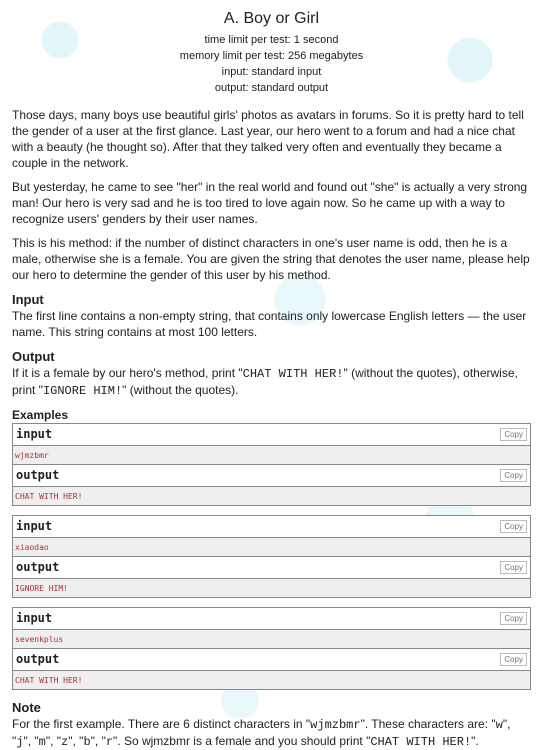 The image size is (542, 750). Describe the element at coordinates (271, 455) in the screenshot. I see `sample-input: wjmzbmr` at that location.